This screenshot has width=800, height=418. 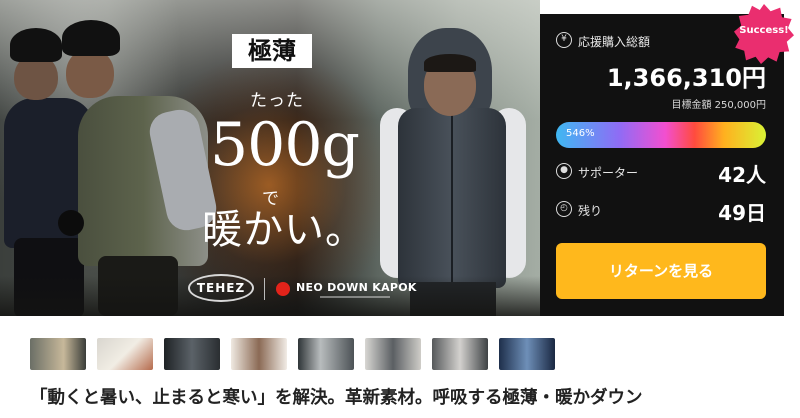 What do you see at coordinates (277, 101) in the screenshot?
I see `hero-line1: たった` at bounding box center [277, 101].